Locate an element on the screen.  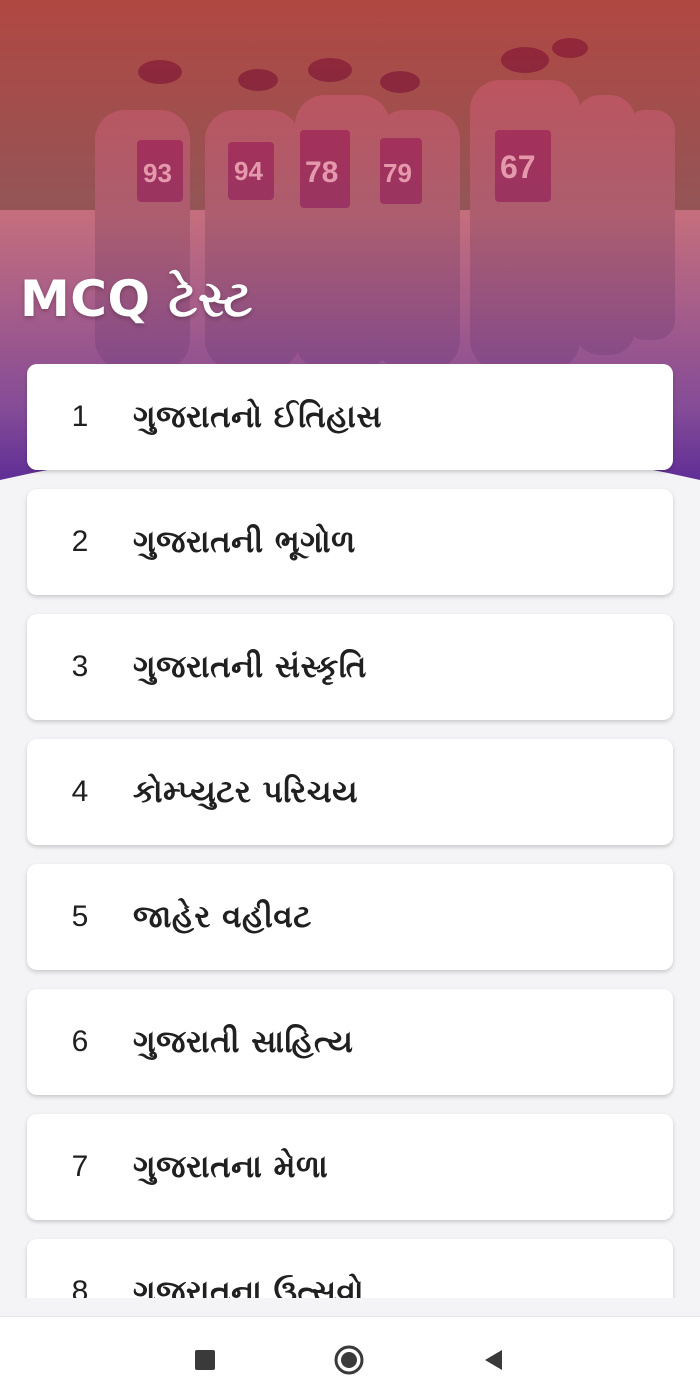
item-number: 4 is located at coordinates (80, 791).